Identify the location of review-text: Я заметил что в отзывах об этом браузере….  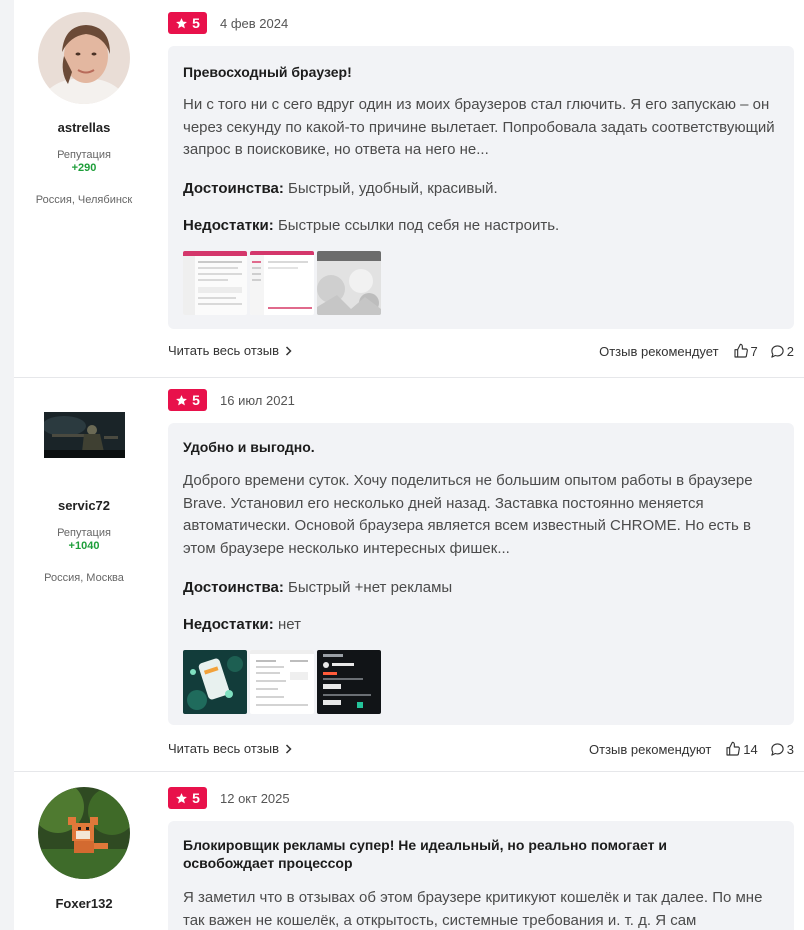
(473, 909).